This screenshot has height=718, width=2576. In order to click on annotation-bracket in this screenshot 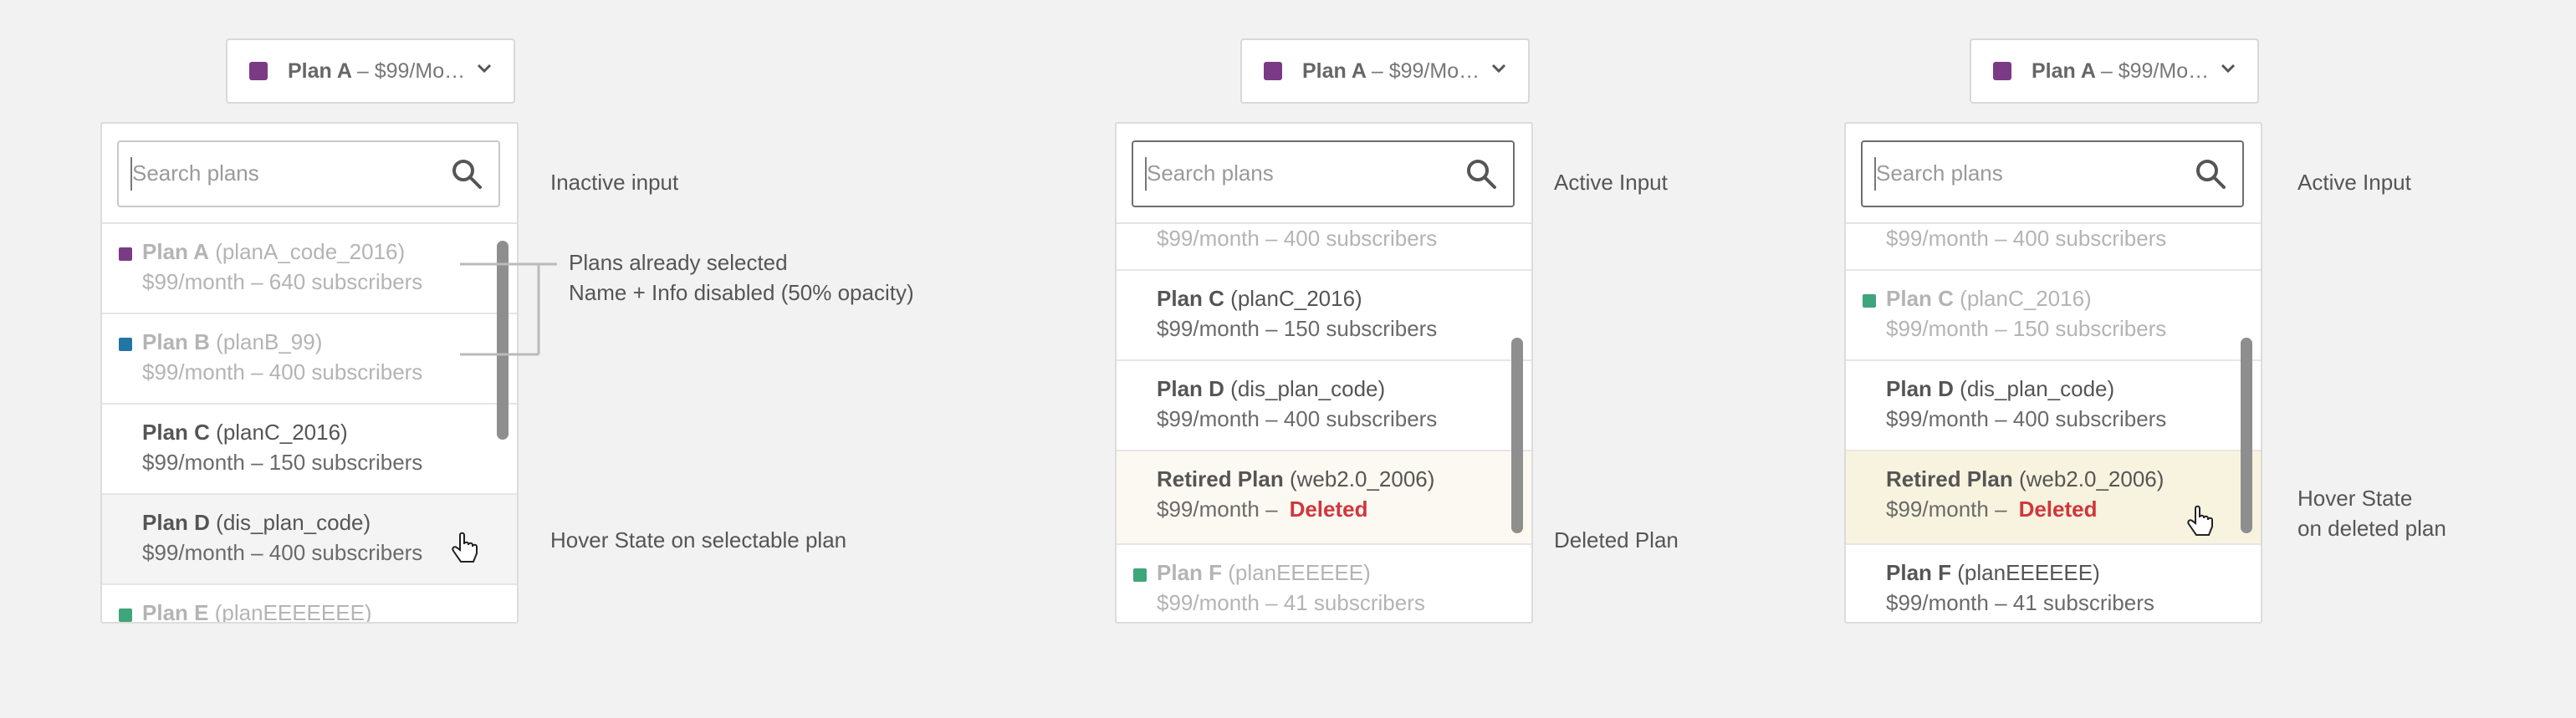, I will do `click(508, 309)`.